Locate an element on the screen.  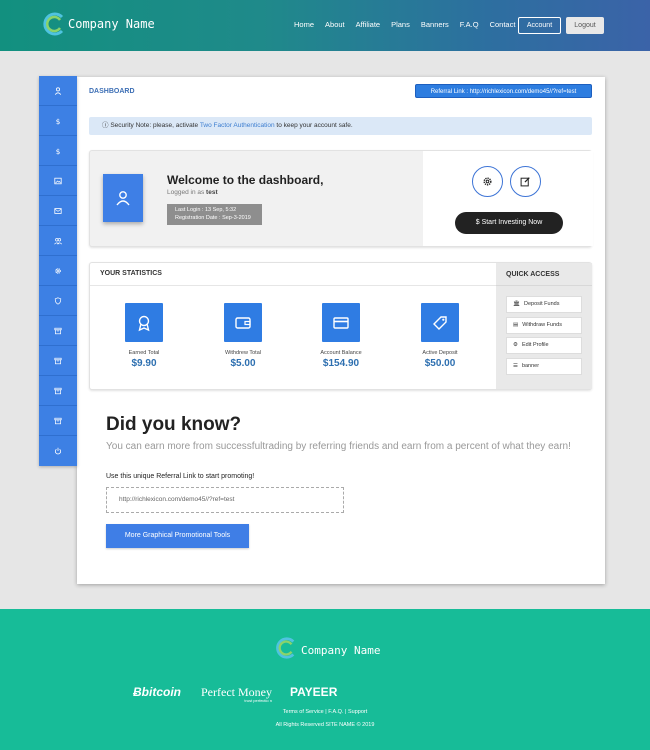
logged-in-as: Logged in as test is located at coordinates (192, 192).